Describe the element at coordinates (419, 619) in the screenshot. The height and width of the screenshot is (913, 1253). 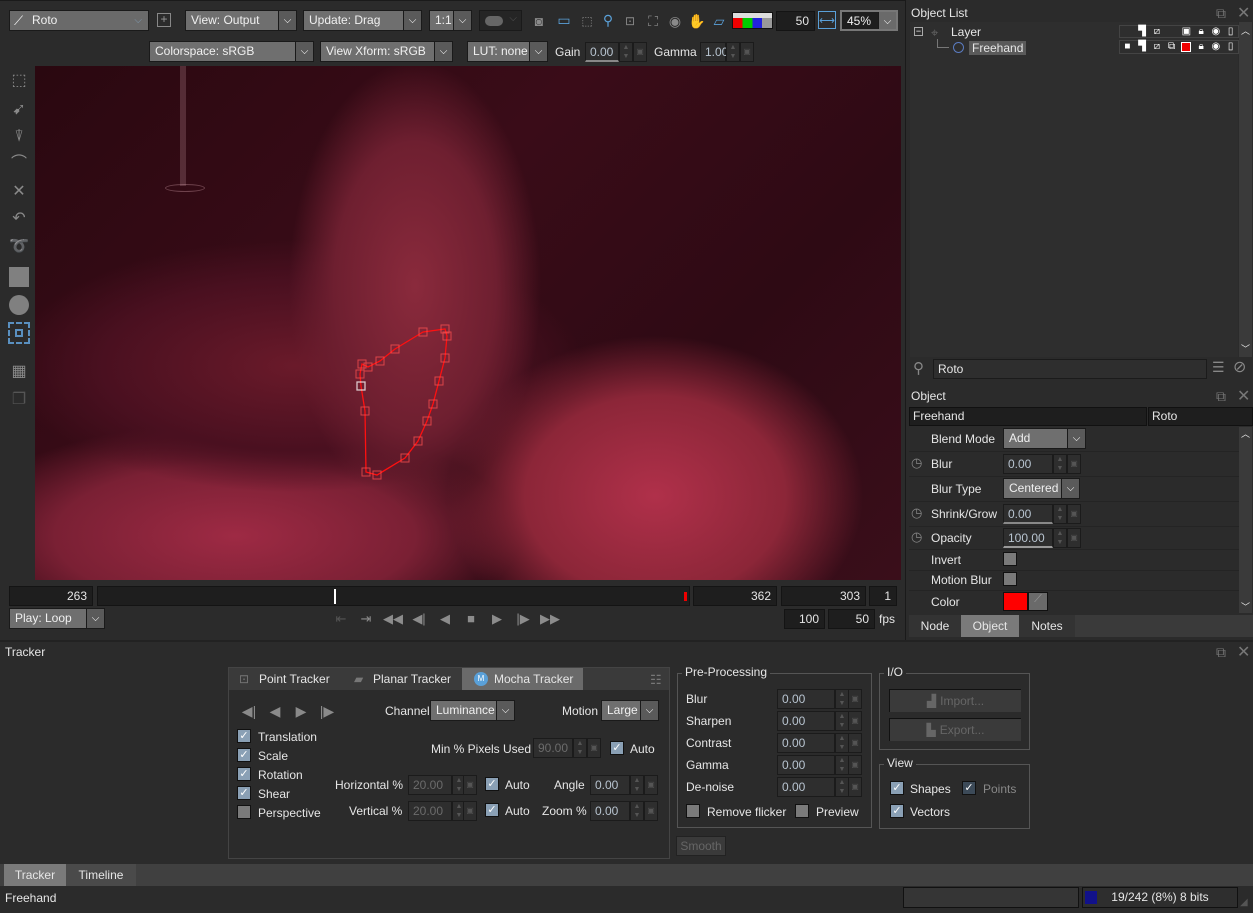
I see `step-back-icon: ◀|` at that location.